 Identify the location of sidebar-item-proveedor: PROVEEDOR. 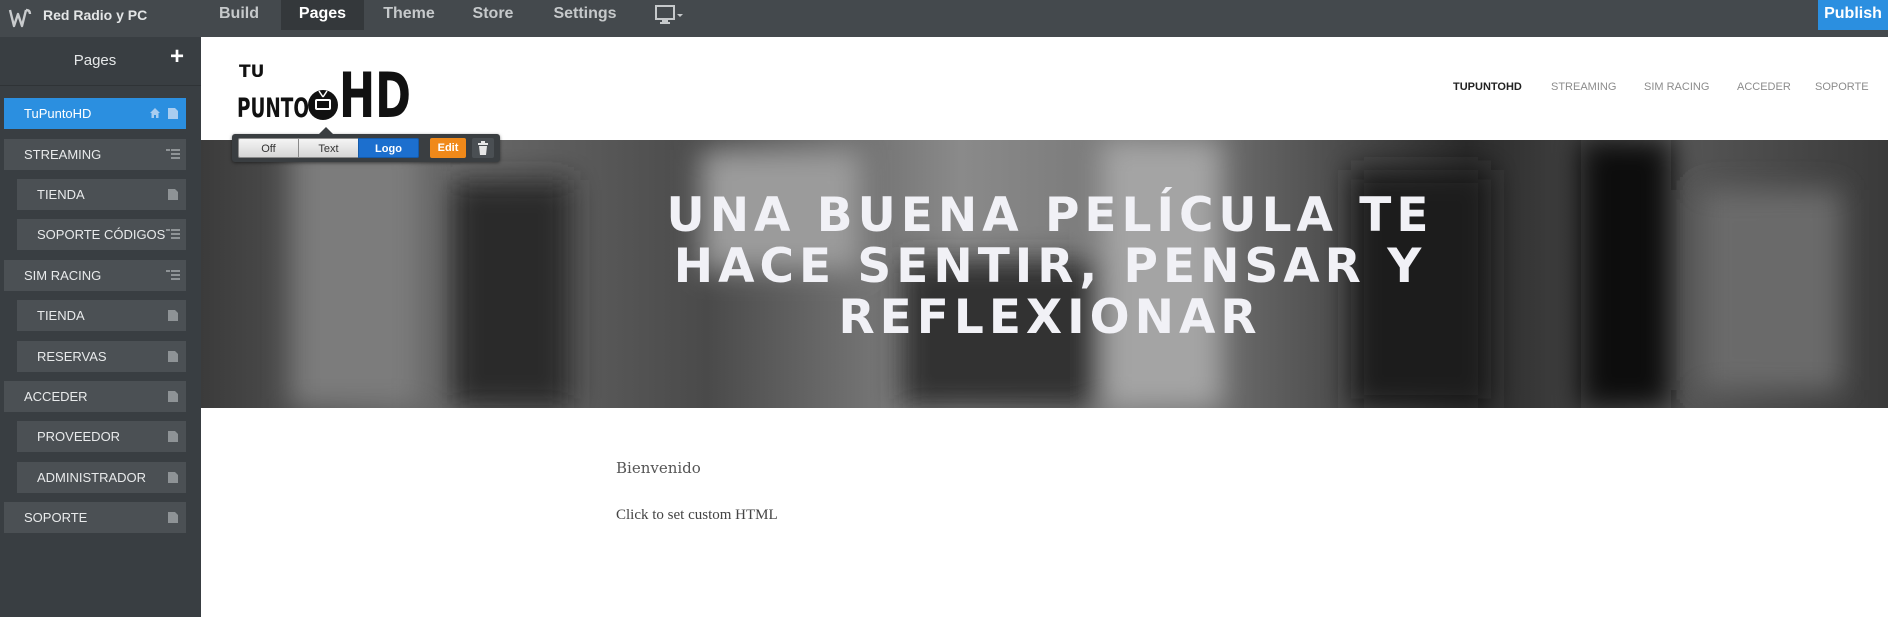
(101, 436).